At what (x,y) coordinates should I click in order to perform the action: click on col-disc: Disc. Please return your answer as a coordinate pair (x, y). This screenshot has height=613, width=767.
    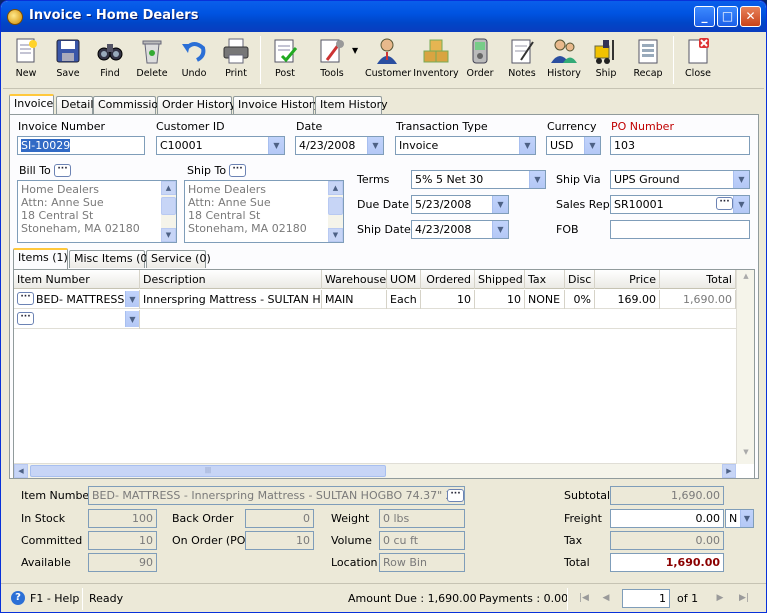
    Looking at the image, I should click on (580, 279).